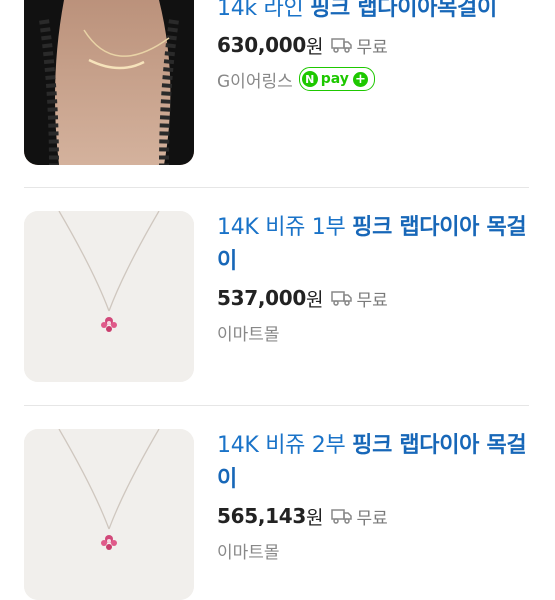 The width and height of the screenshot is (555, 600). Describe the element at coordinates (377, 245) in the screenshot. I see `product-title: 14K 비쥬 1부 핑크 랩다이아 목걸이` at that location.